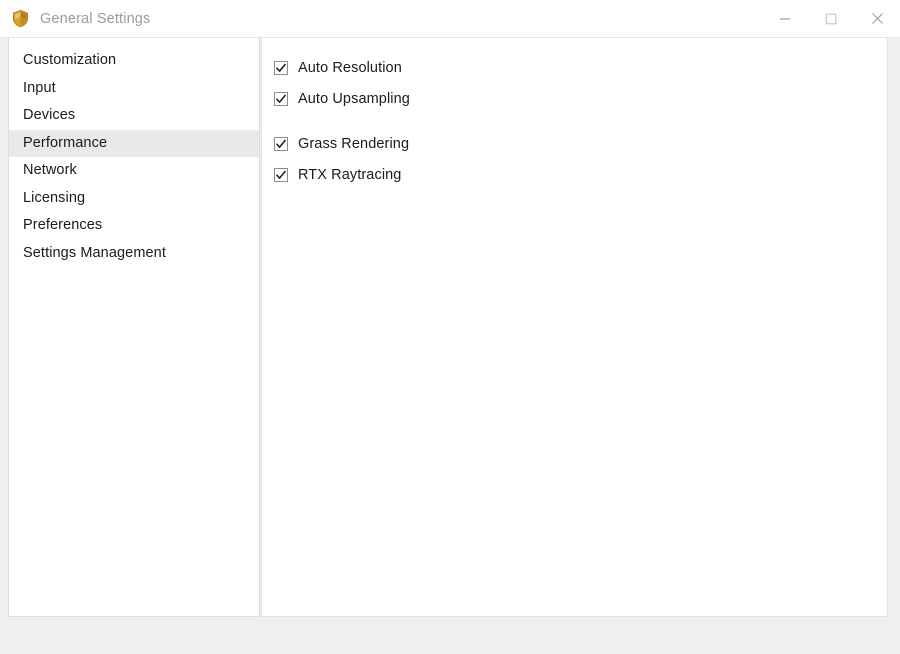 This screenshot has height=654, width=900. I want to click on title-bar: General Settings, so click(450, 19).